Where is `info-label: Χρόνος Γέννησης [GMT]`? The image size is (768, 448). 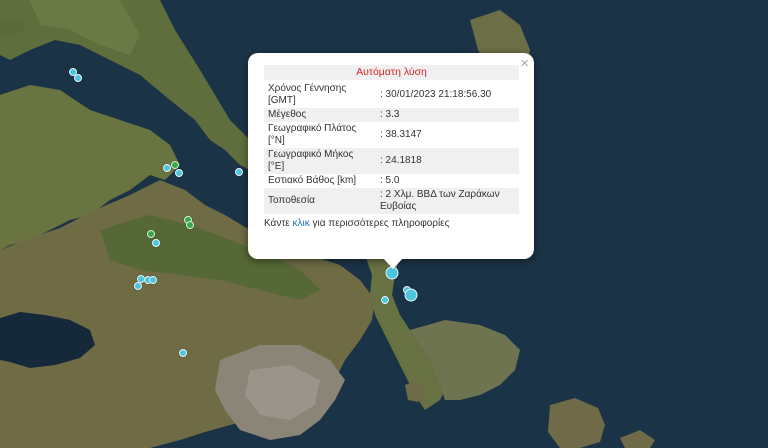
info-label: Χρόνος Γέννησης [GMT] is located at coordinates (307, 94).